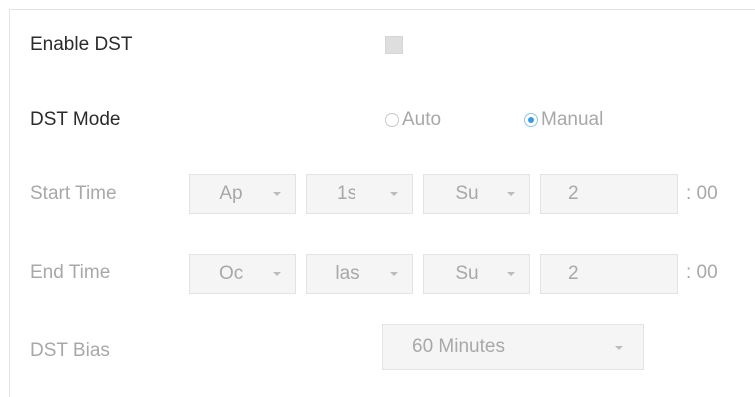 Image resolution: width=755 pixels, height=397 pixels. I want to click on start-month-select: Ap, so click(242, 194).